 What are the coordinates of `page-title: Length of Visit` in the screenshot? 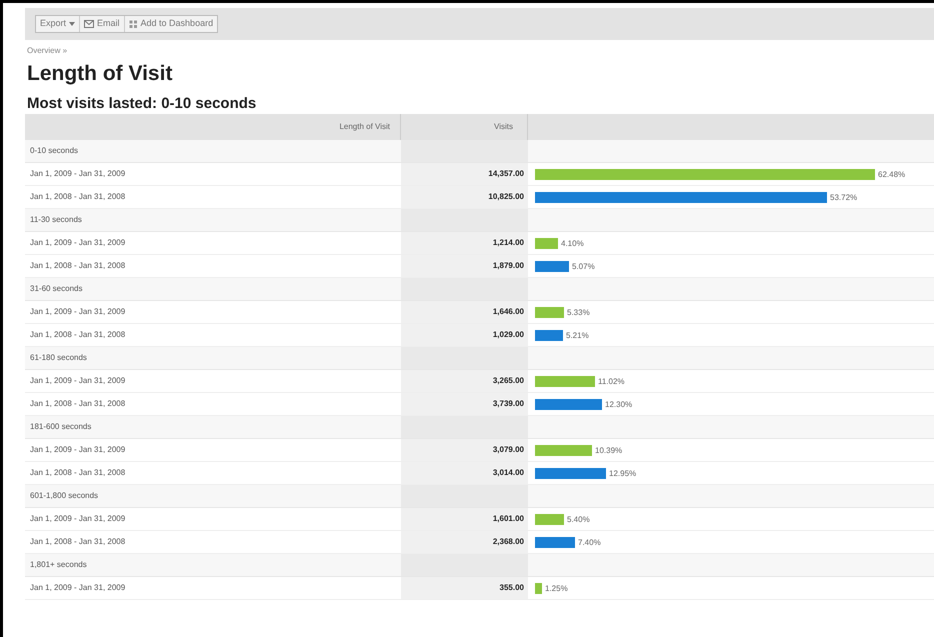 It's located at (100, 74).